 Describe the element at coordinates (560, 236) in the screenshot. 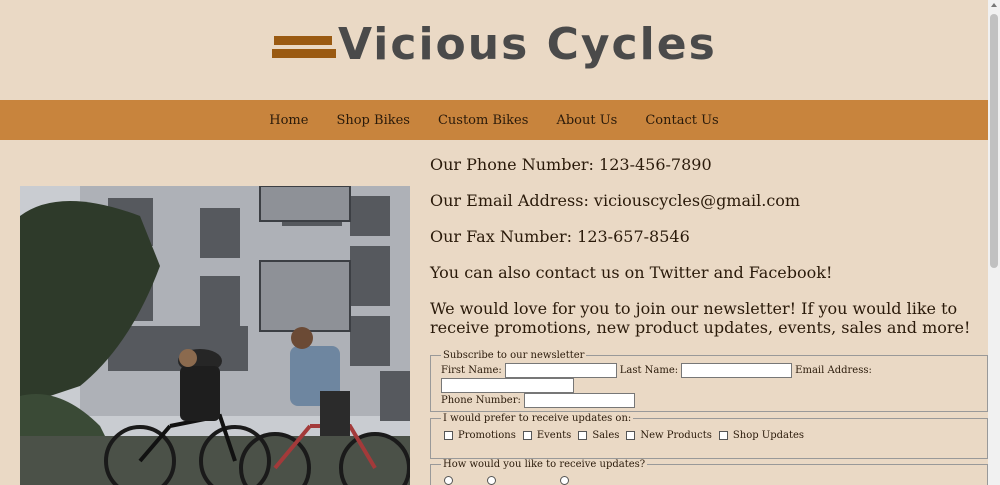

I see `fax-number: Our Fax Number: 123-657-8546` at that location.